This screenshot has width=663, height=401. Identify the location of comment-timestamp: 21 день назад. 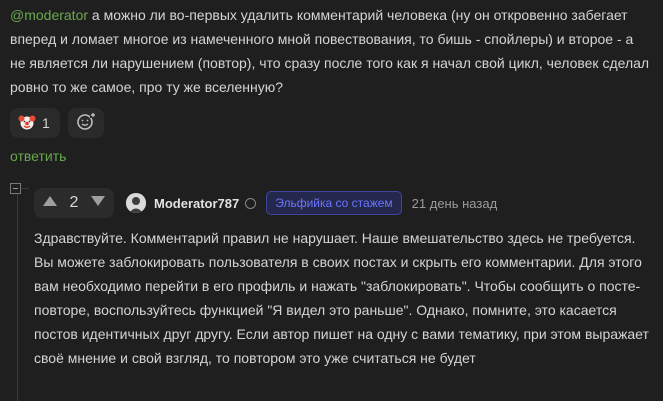
(455, 203).